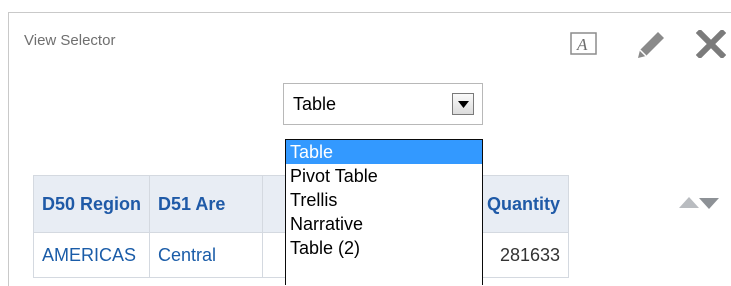  Describe the element at coordinates (384, 248) in the screenshot. I see `option-table-2: Table (2)` at that location.